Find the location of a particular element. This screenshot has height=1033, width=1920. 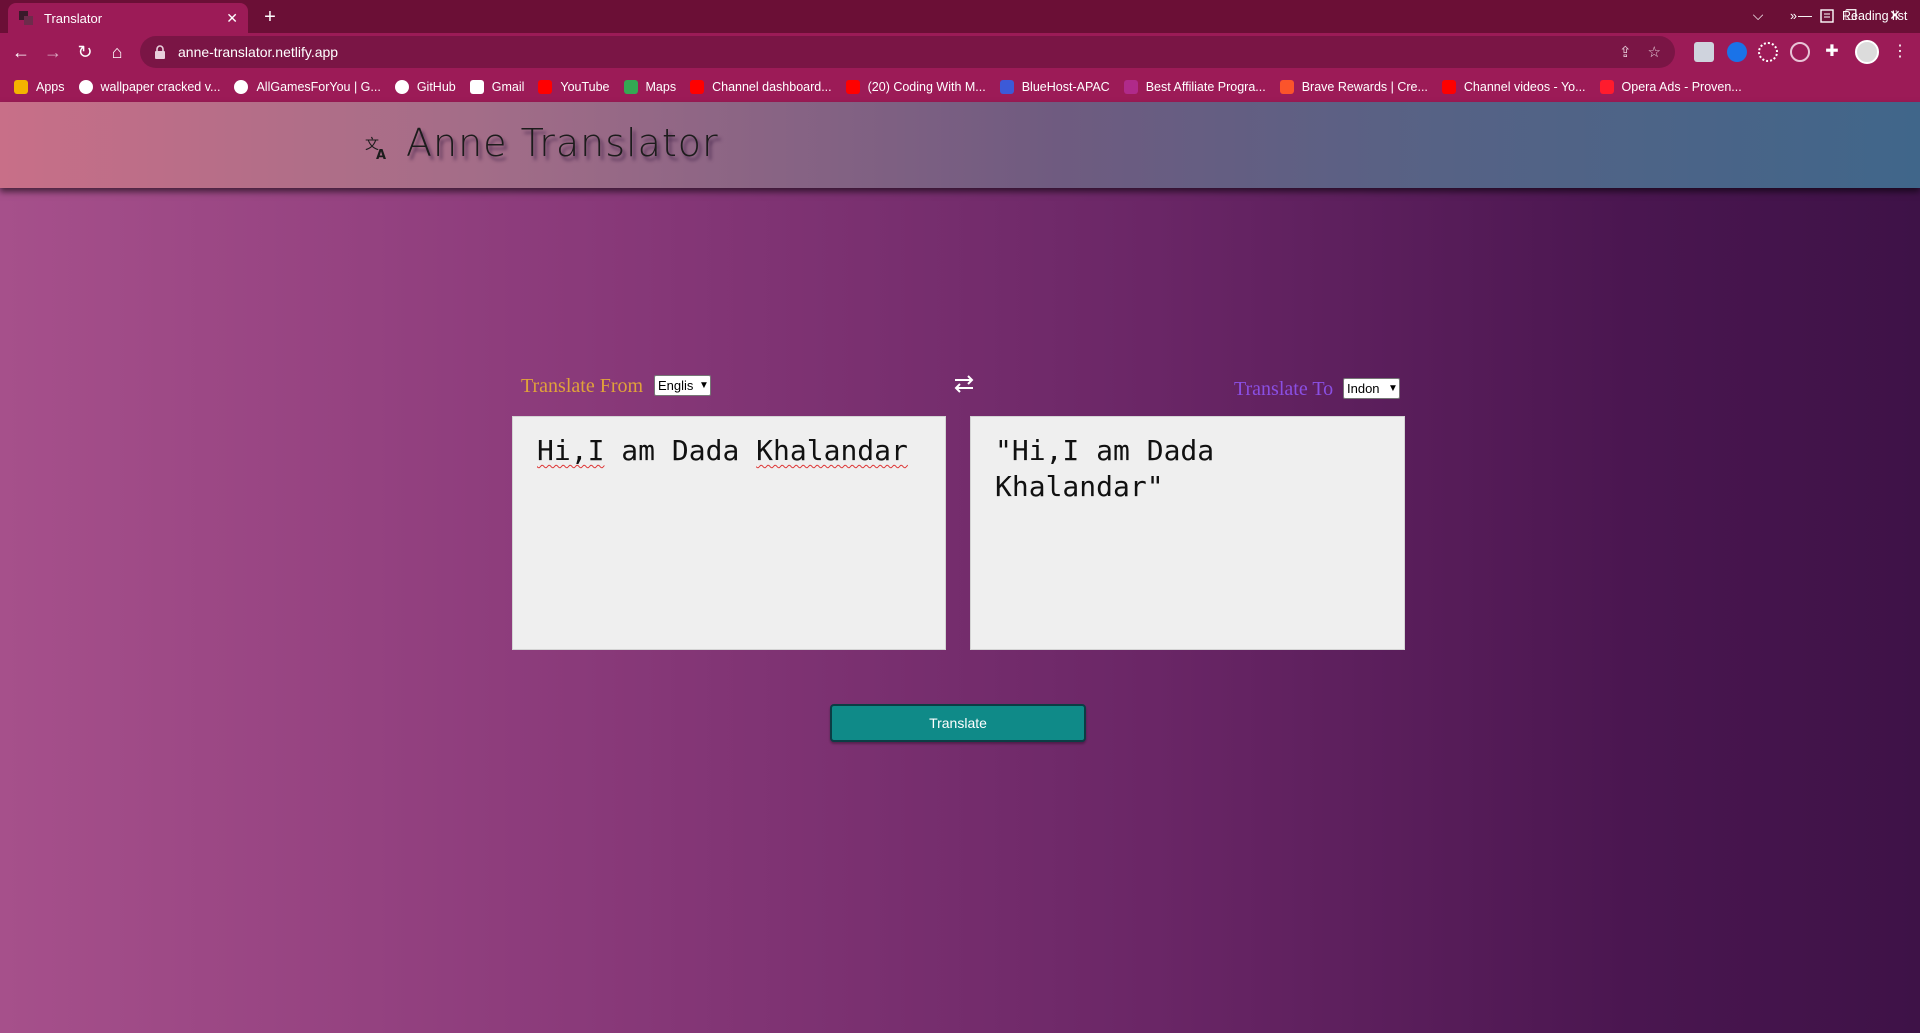

brave-icon is located at coordinates (1286, 86).